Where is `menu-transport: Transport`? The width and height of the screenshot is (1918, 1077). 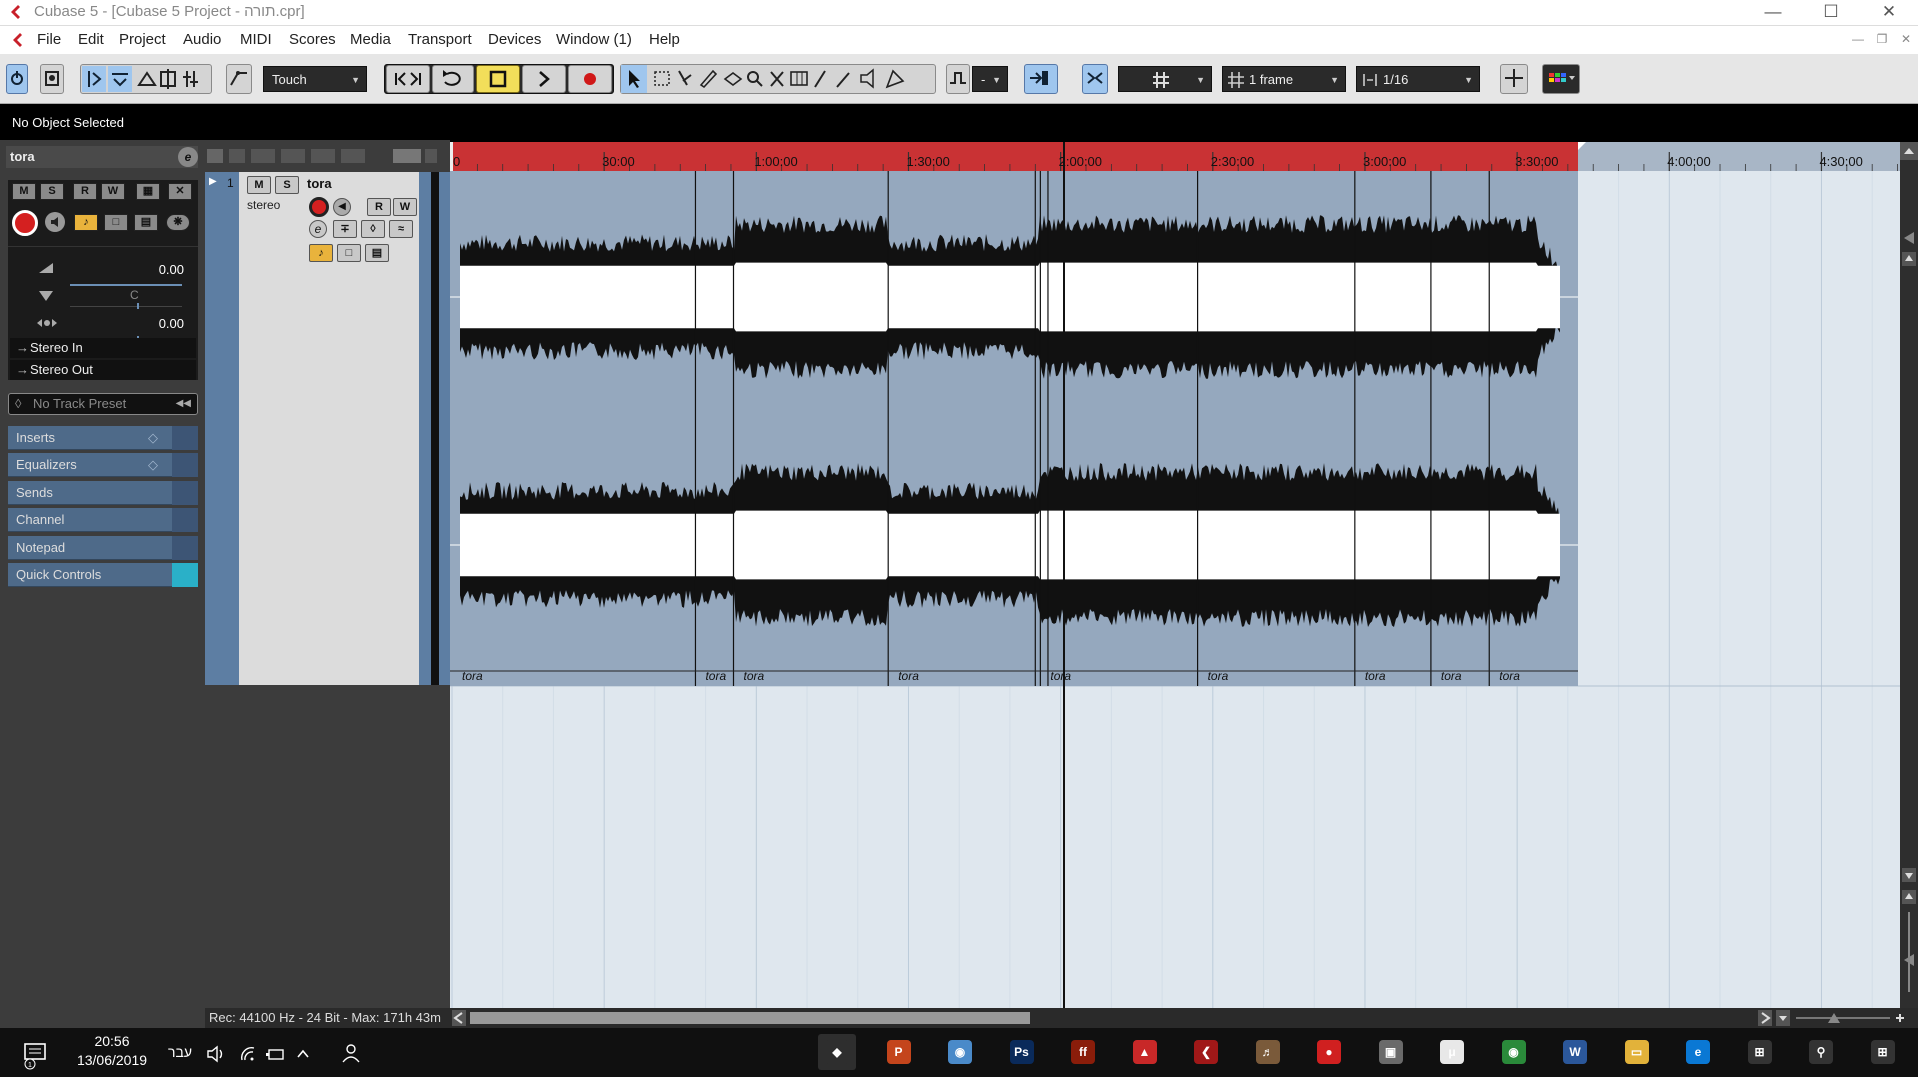
menu-transport: Transport is located at coordinates (440, 40).